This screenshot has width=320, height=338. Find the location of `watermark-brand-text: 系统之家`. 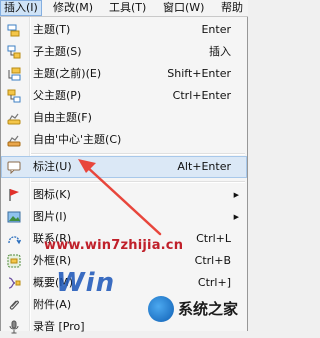

watermark-brand-text: 系统之家 is located at coordinates (208, 309).